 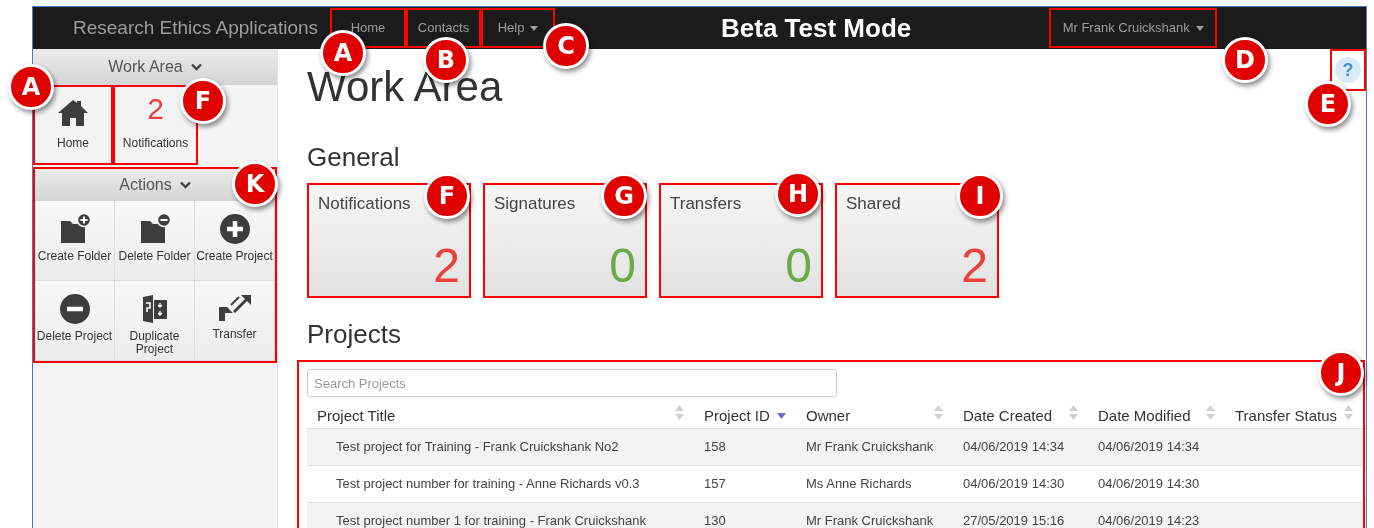 What do you see at coordinates (195, 28) in the screenshot?
I see `app-brand: Research Ethics Applications` at bounding box center [195, 28].